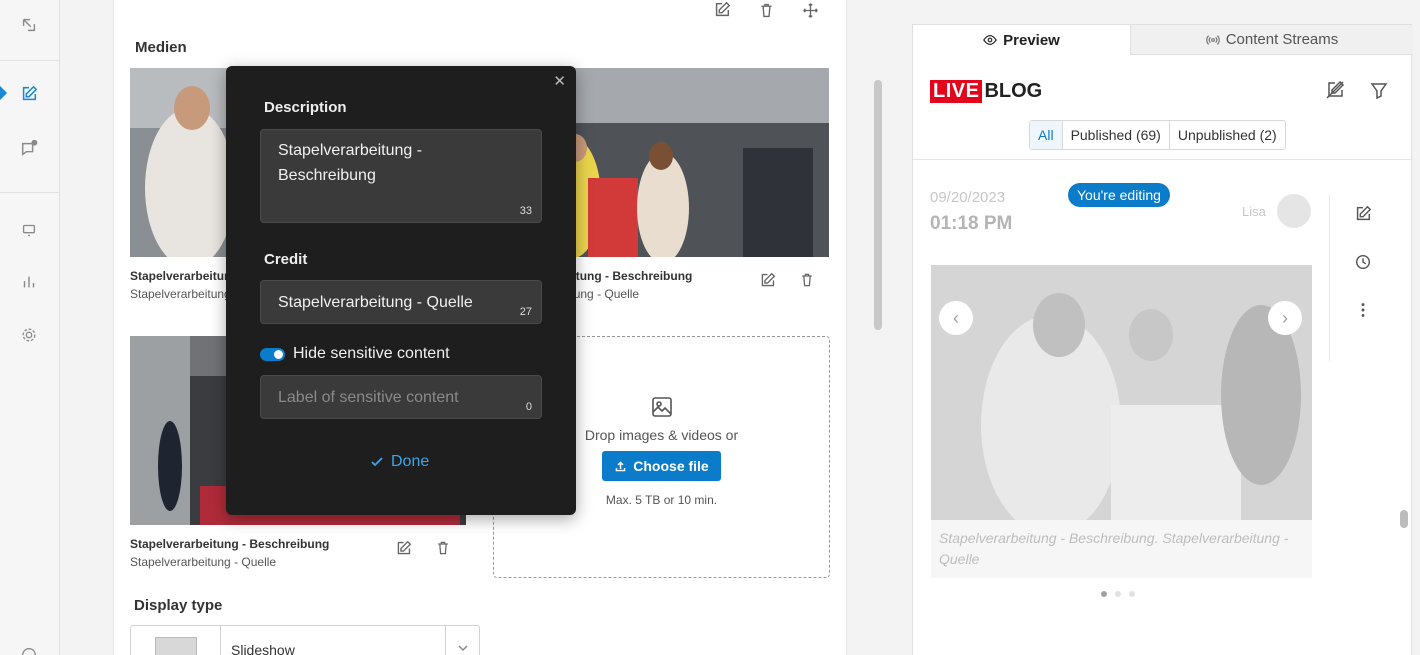 This screenshot has width=1420, height=655. What do you see at coordinates (1119, 195) in the screenshot?
I see `editing-badge: You're editing` at bounding box center [1119, 195].